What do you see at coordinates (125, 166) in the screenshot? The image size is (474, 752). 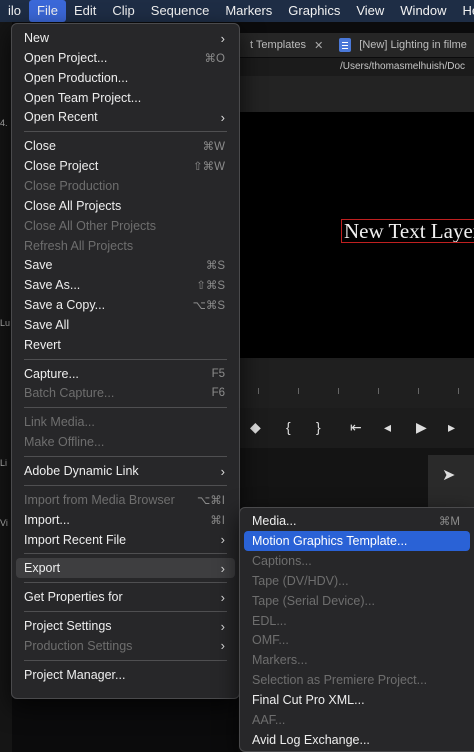 I see `file-menu-item-close-project: Close Project ⇧⌘W` at bounding box center [125, 166].